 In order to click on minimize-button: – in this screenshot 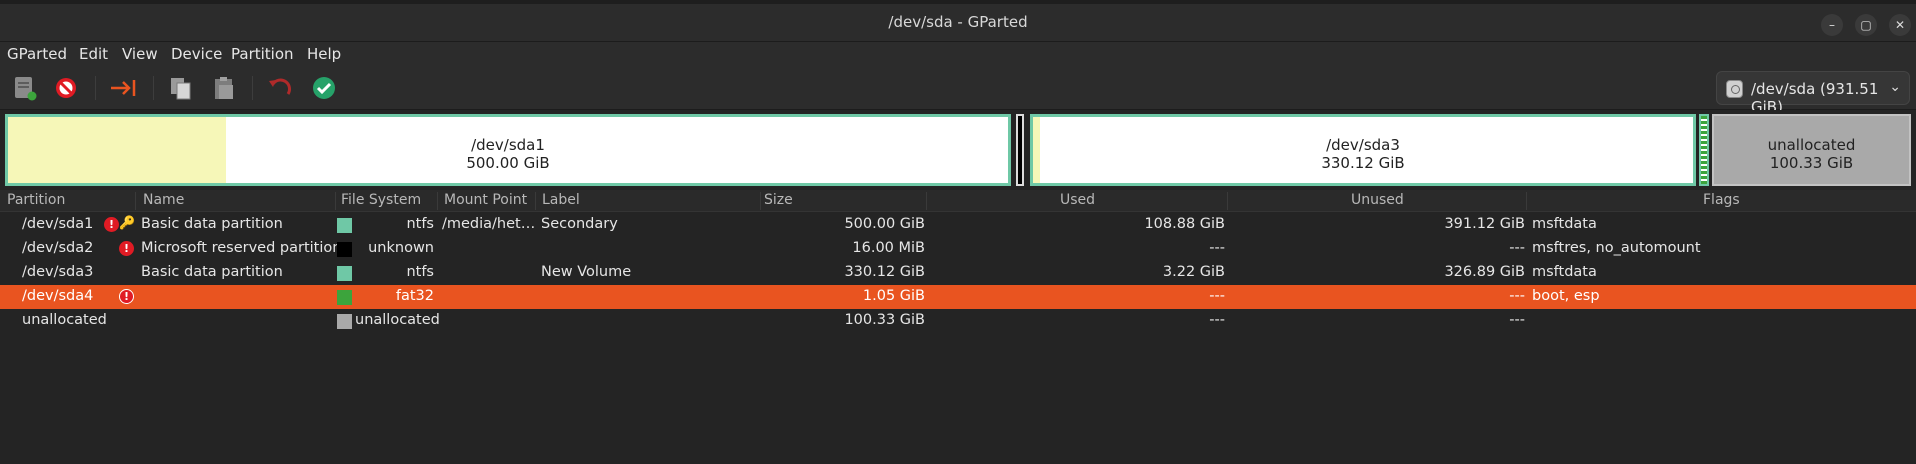, I will do `click(1832, 25)`.